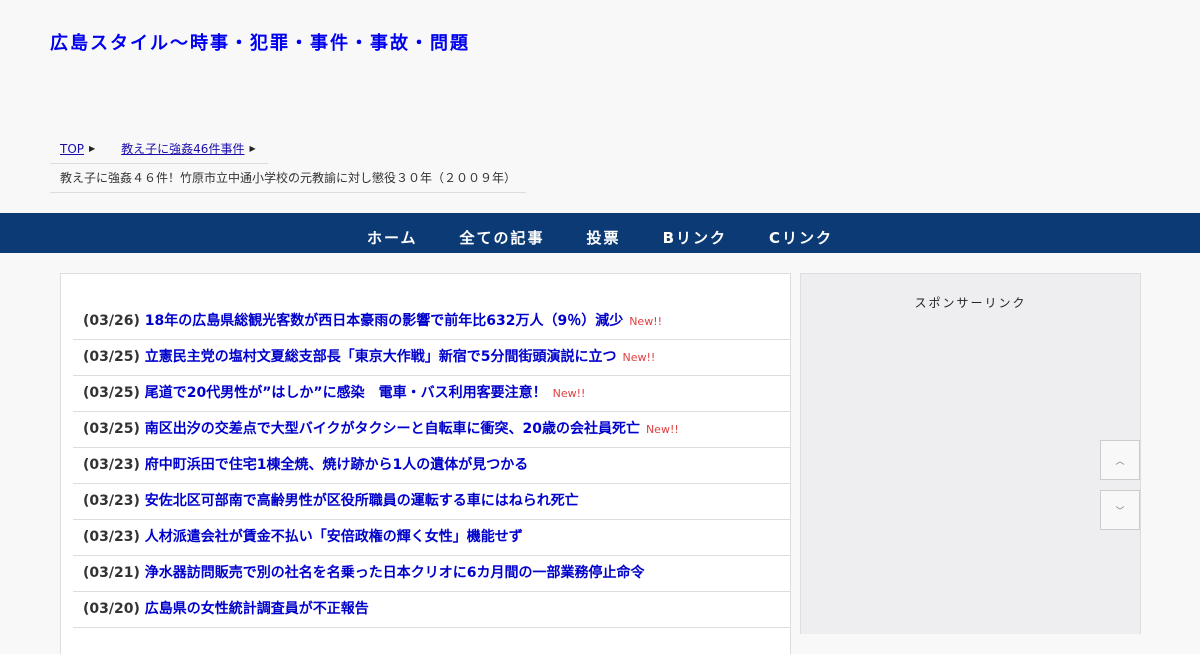 This screenshot has width=1200, height=654. What do you see at coordinates (970, 303) in the screenshot?
I see `sponsor-label: スポンサーリンク` at bounding box center [970, 303].